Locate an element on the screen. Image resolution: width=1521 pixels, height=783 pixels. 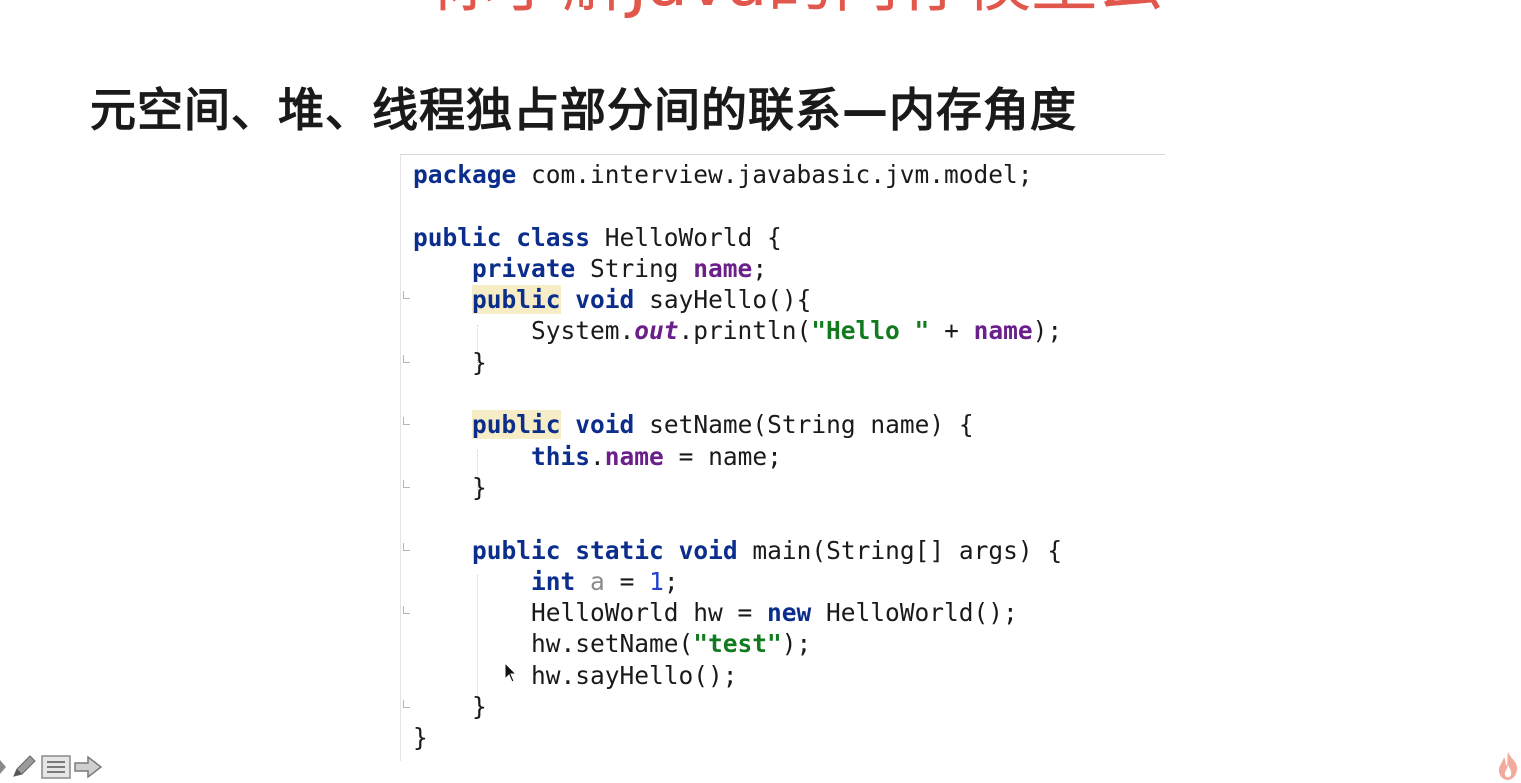
code-token: setName(String name) { is located at coordinates (804, 425).